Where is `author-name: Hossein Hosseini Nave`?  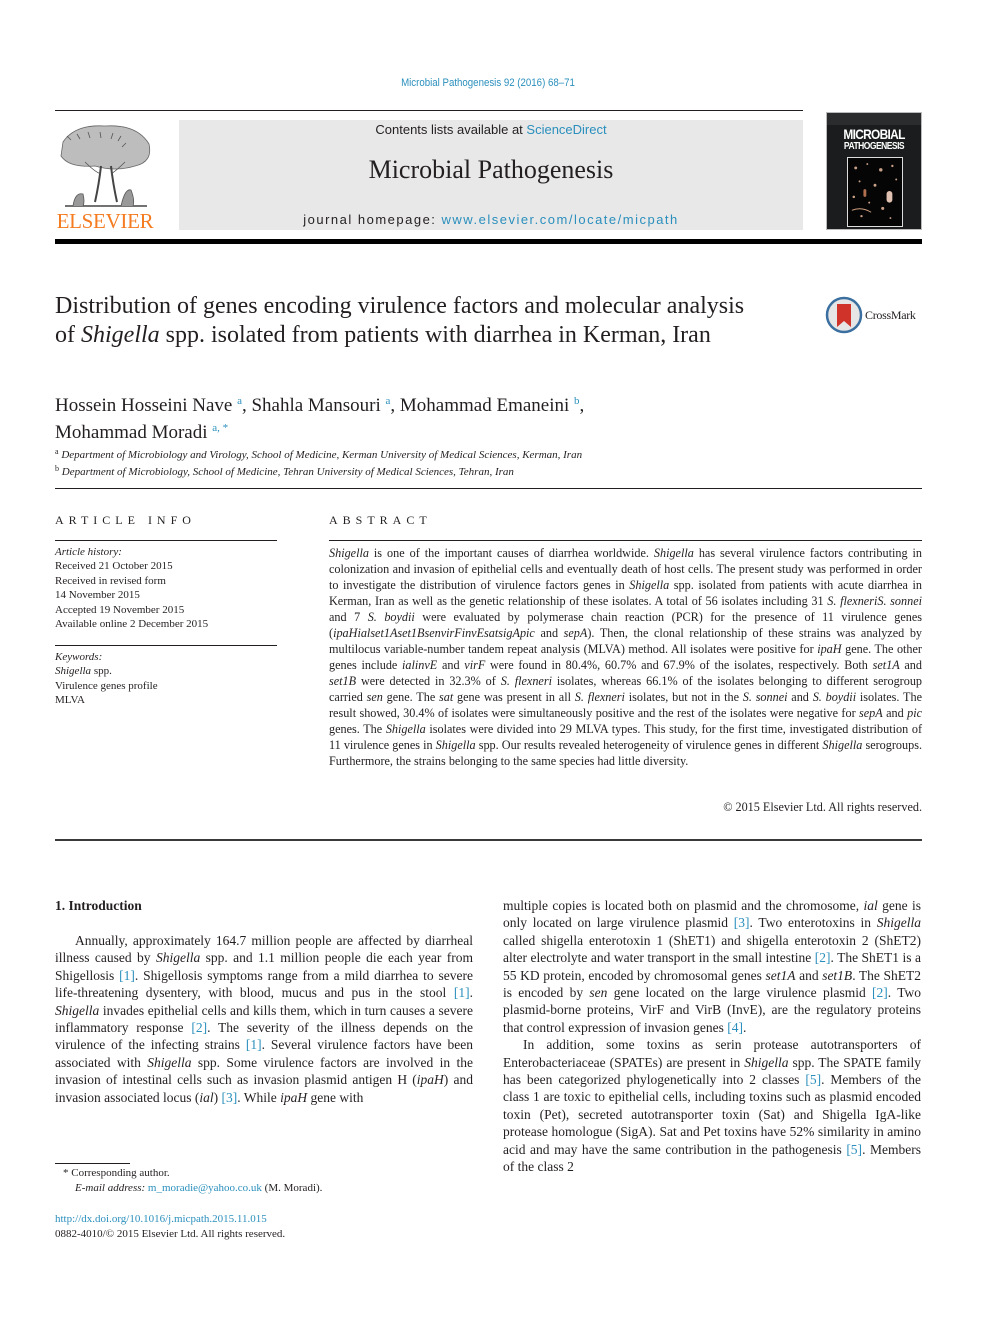 author-name: Hossein Hosseini Nave is located at coordinates (143, 405).